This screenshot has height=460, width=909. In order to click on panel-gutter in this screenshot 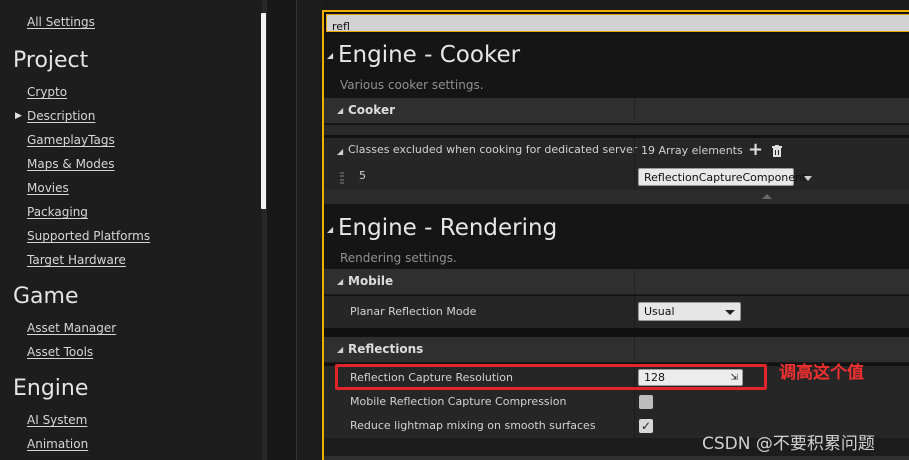, I will do `click(281, 230)`.